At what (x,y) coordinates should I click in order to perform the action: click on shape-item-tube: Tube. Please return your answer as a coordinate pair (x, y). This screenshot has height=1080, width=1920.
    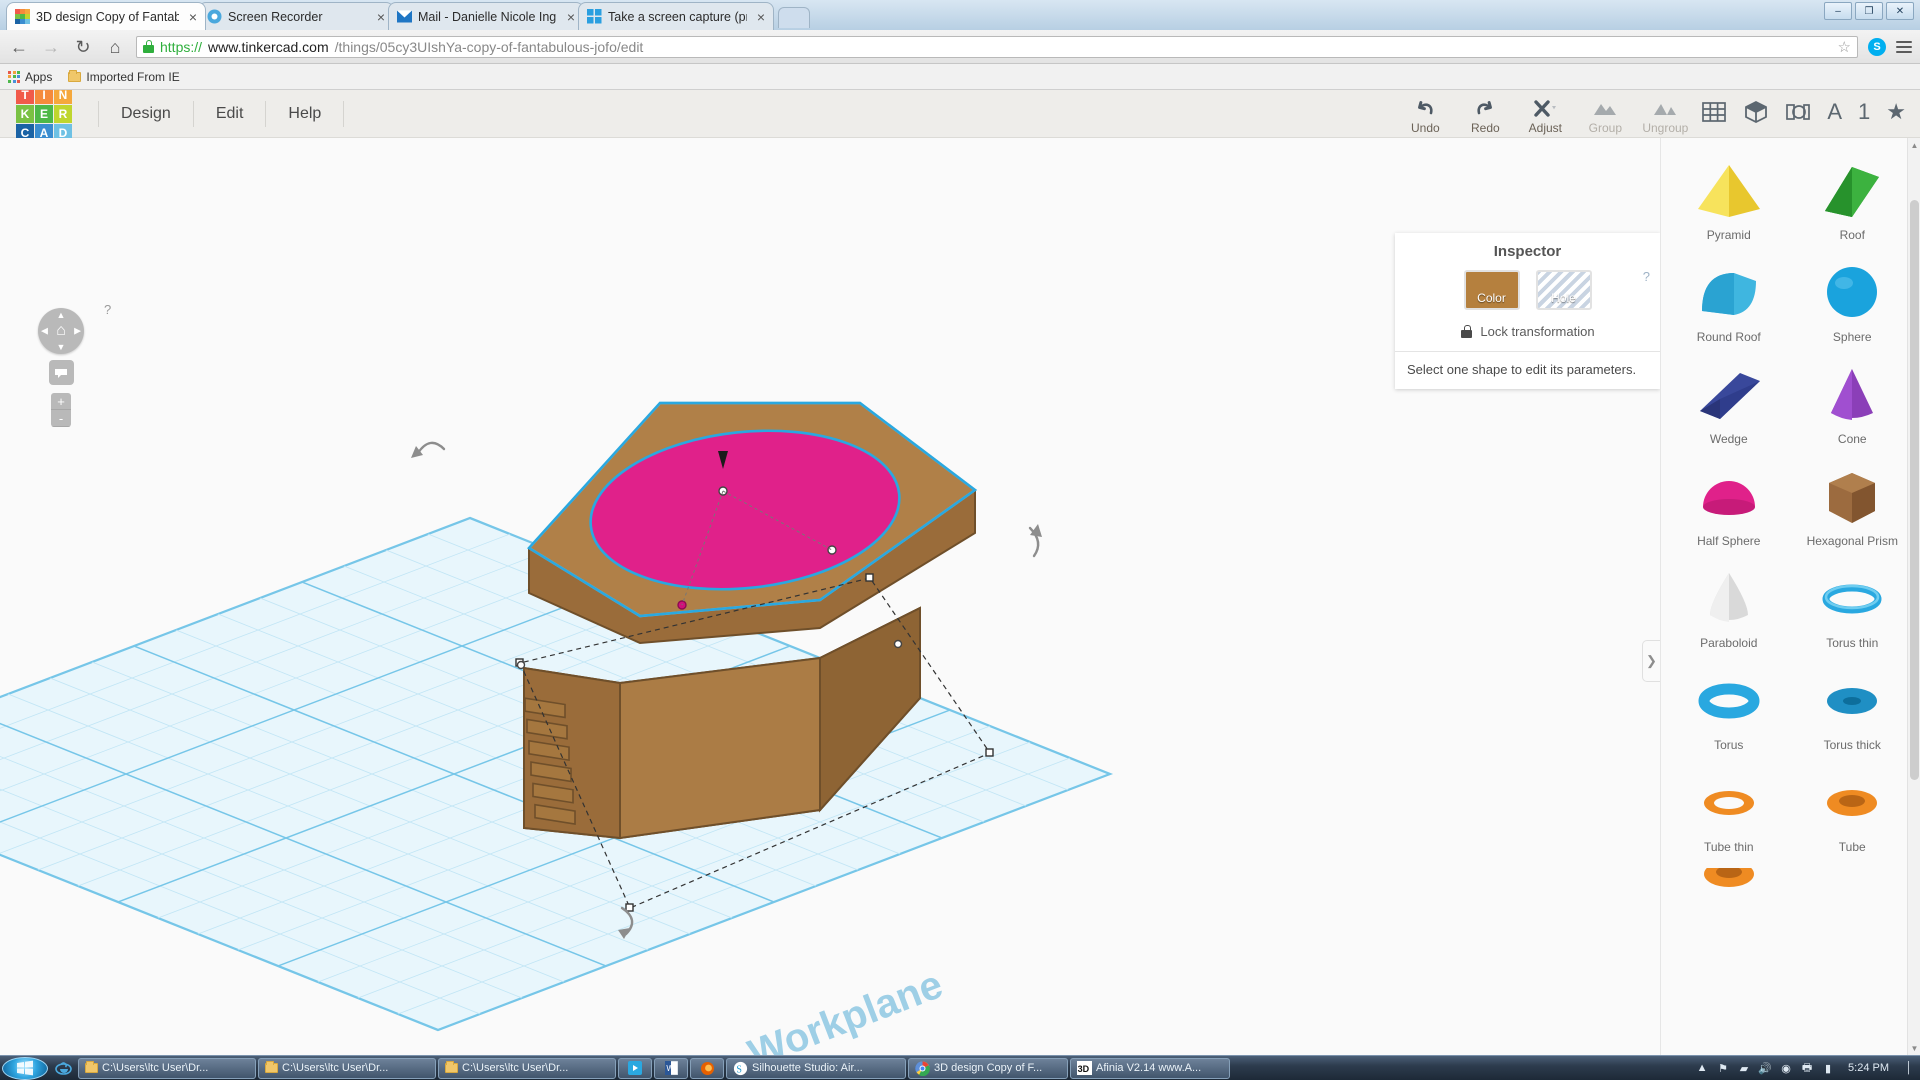
    Looking at the image, I should click on (1853, 810).